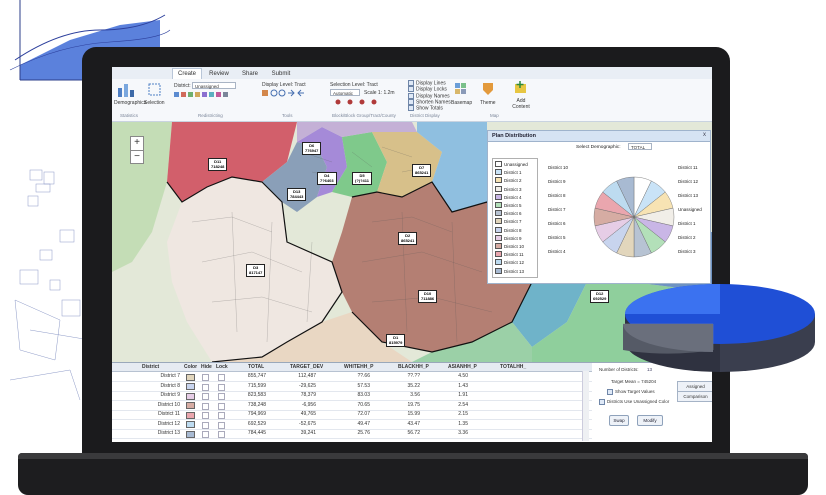 The width and height of the screenshot is (826, 495). What do you see at coordinates (513, 214) in the screenshot?
I see `legend-label: District 6` at bounding box center [513, 214].